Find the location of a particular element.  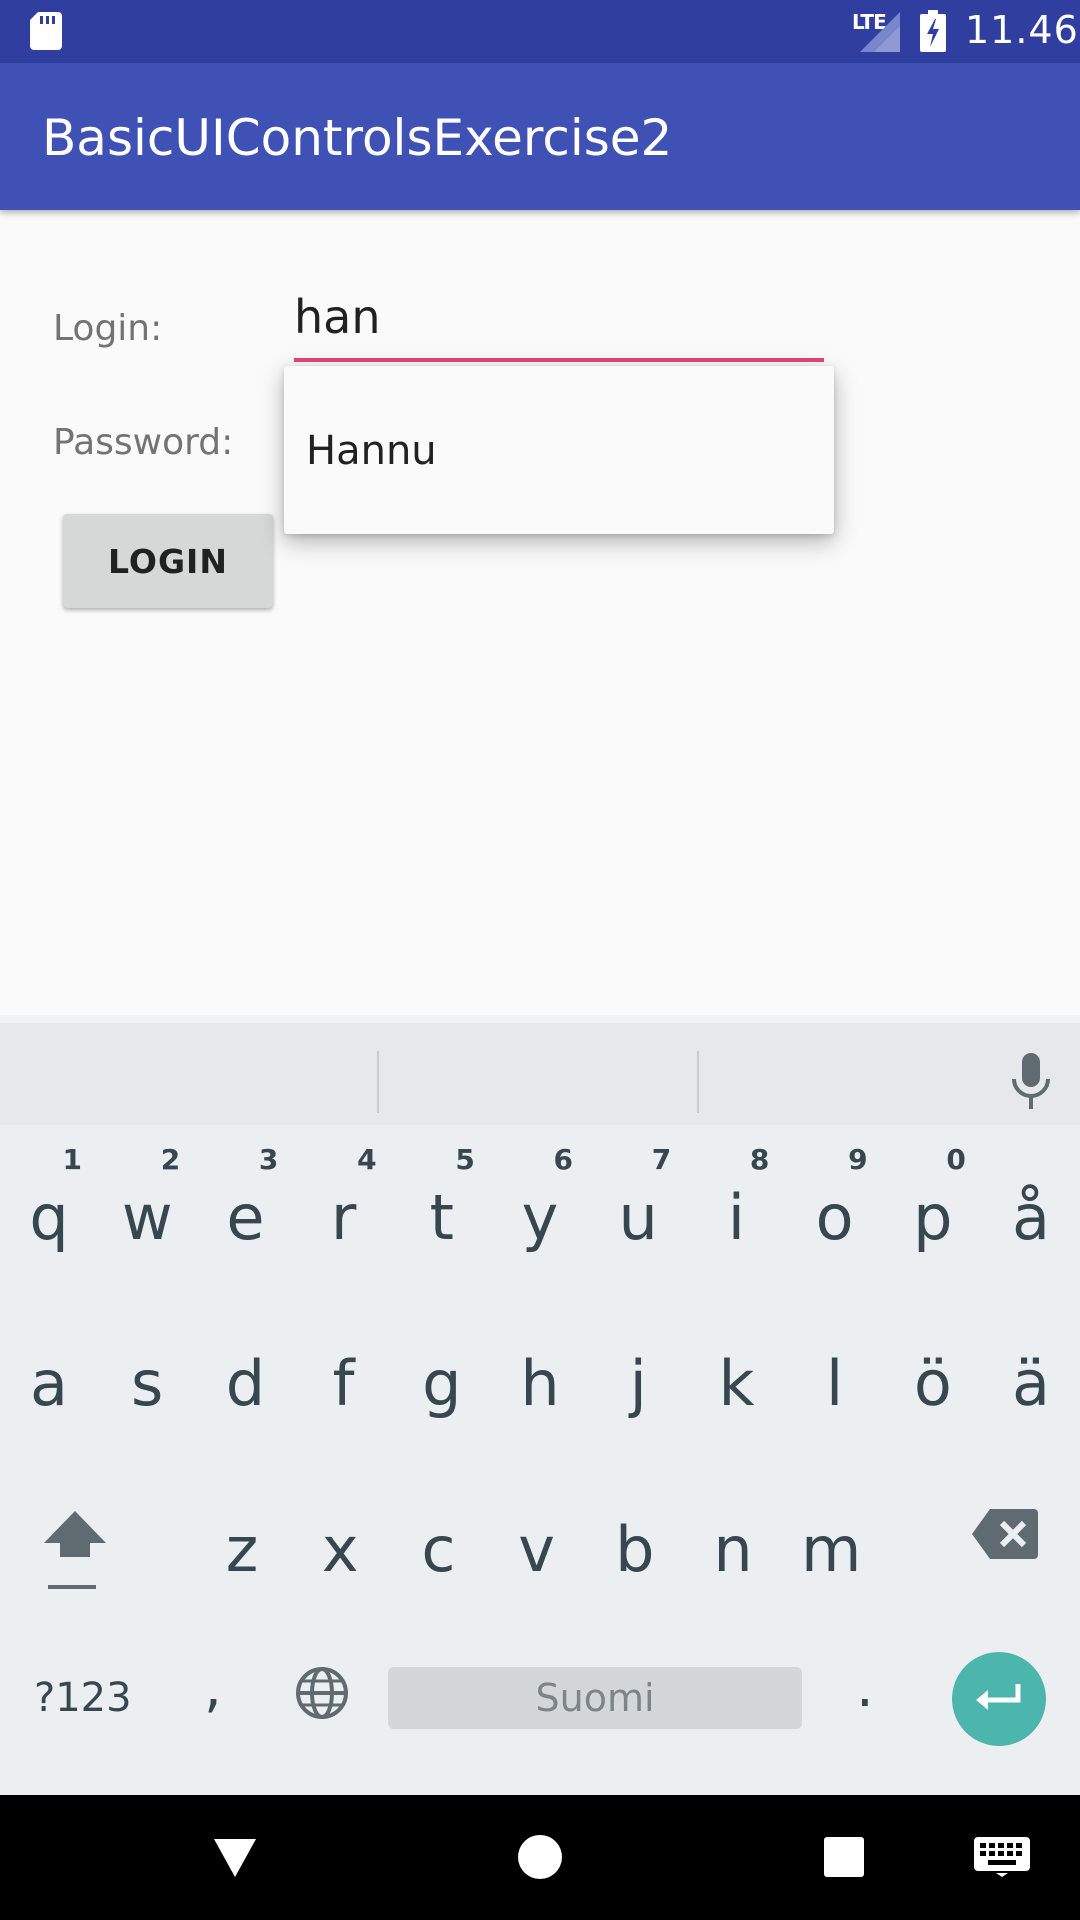

login-input-underline is located at coordinates (559, 360).